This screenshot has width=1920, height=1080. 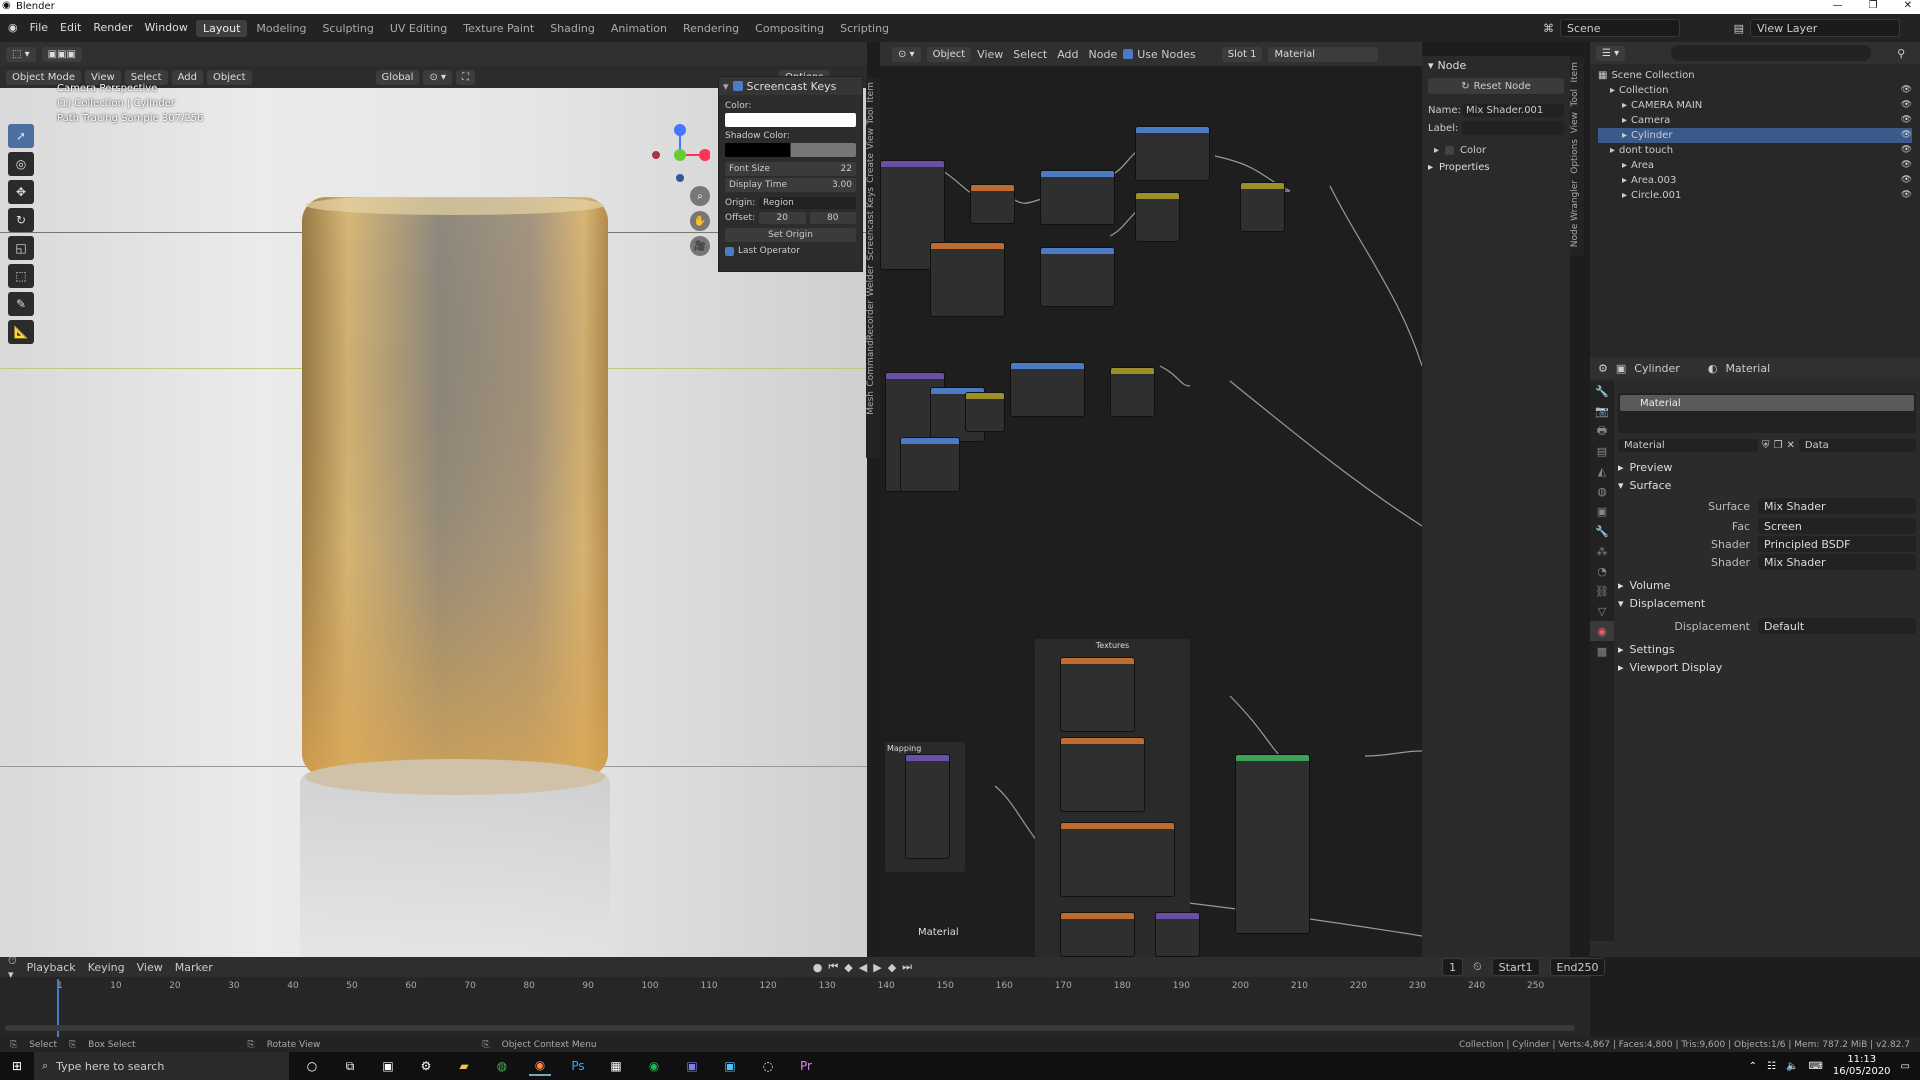 What do you see at coordinates (790, 235) in the screenshot?
I see `set-origin-button: Set Origin` at bounding box center [790, 235].